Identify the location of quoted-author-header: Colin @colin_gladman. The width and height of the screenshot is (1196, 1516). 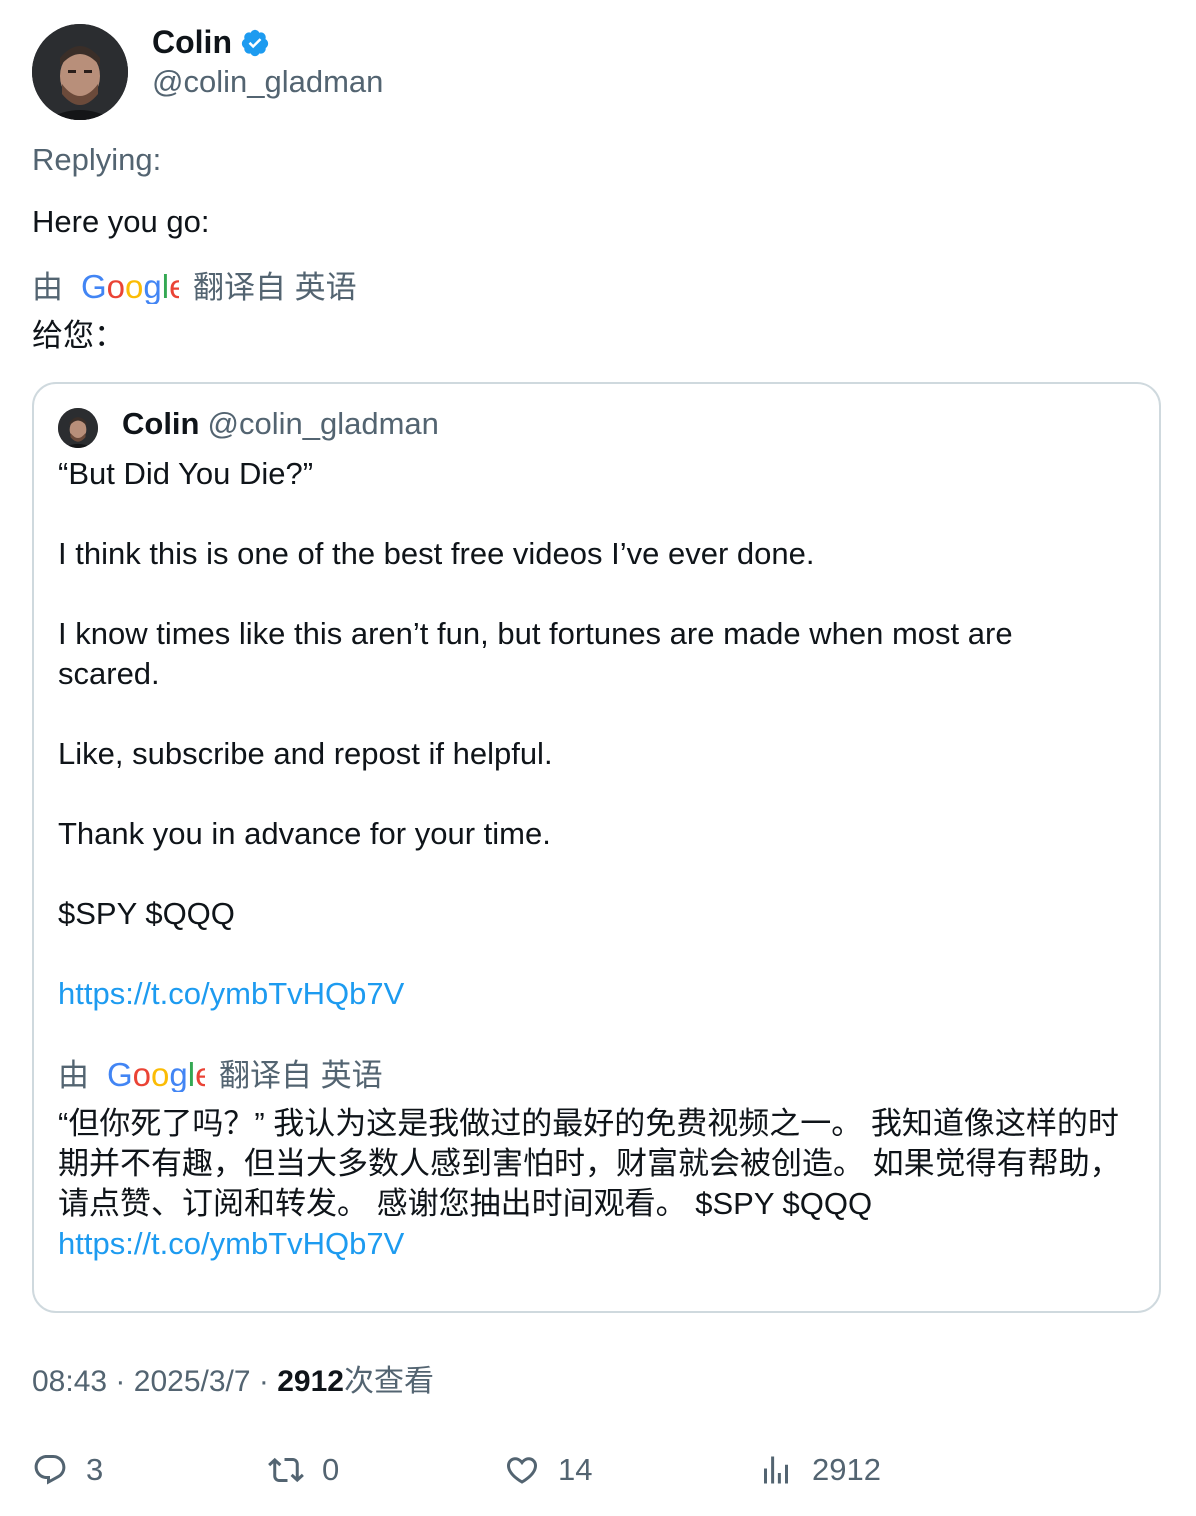
(280, 424).